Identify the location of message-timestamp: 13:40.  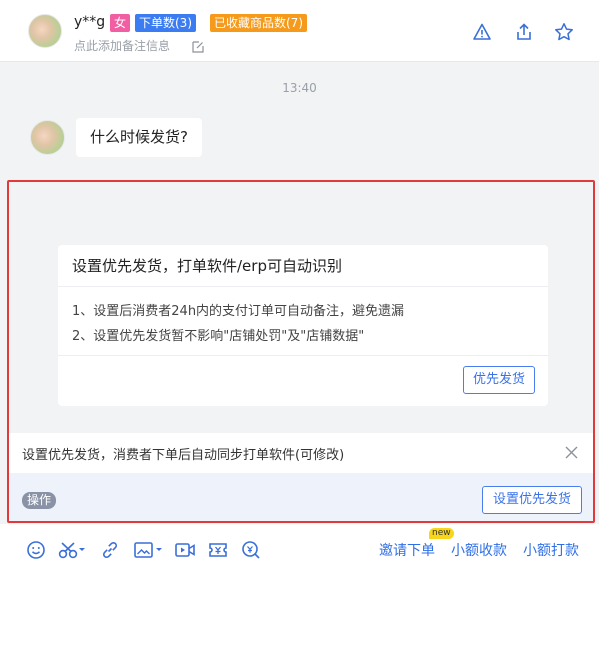
(299, 88).